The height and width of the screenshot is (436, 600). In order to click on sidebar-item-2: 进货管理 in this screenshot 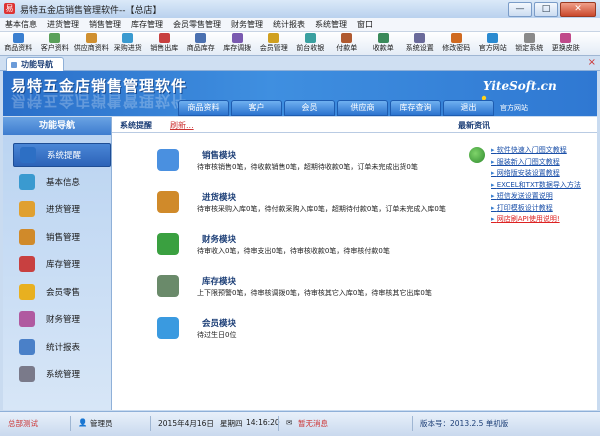, I will do `click(61, 209)`.